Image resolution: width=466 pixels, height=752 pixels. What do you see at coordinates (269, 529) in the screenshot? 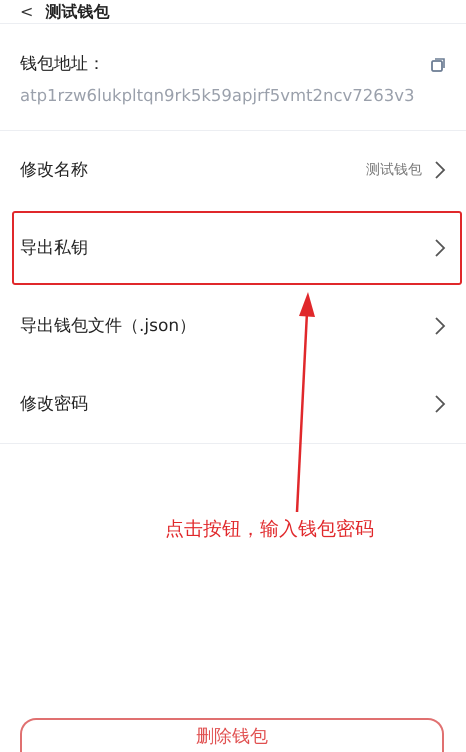
I see `annotation-text: 点击按钮，输入钱包密码` at bounding box center [269, 529].